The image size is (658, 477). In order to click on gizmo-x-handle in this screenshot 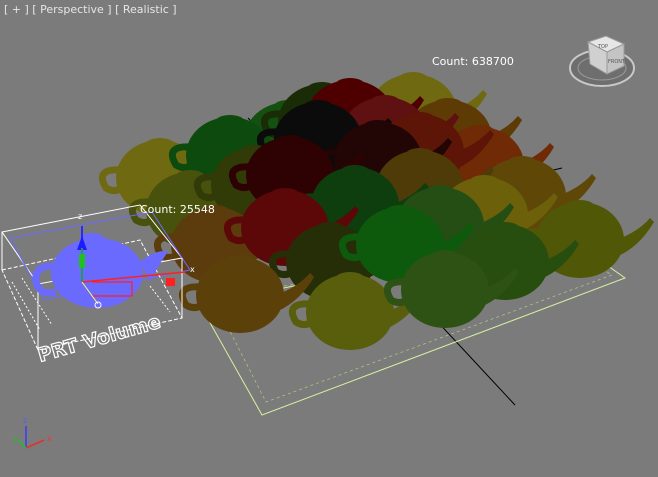, I will do `click(170, 282)`.